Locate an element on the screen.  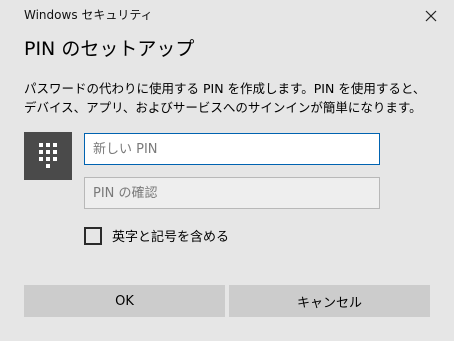
include-letters-checkbox-row: 英字と記号を含める is located at coordinates (156, 235).